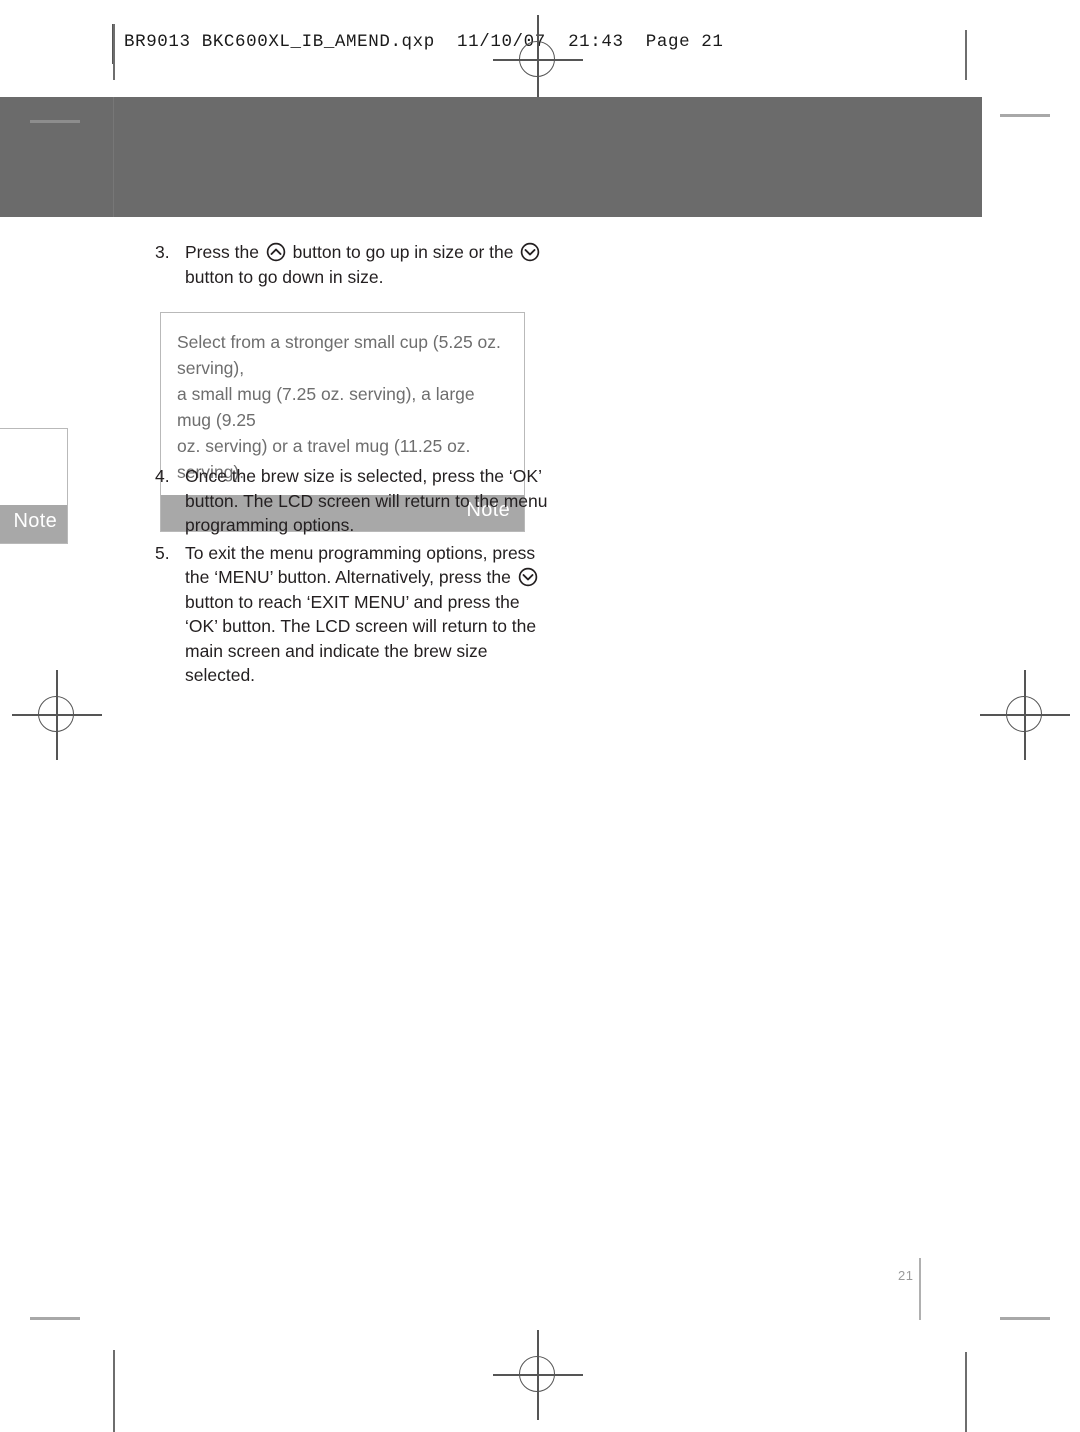 Image resolution: width=1080 pixels, height=1432 pixels. Describe the element at coordinates (162, 476) in the screenshot. I see `step-number: 4.` at that location.